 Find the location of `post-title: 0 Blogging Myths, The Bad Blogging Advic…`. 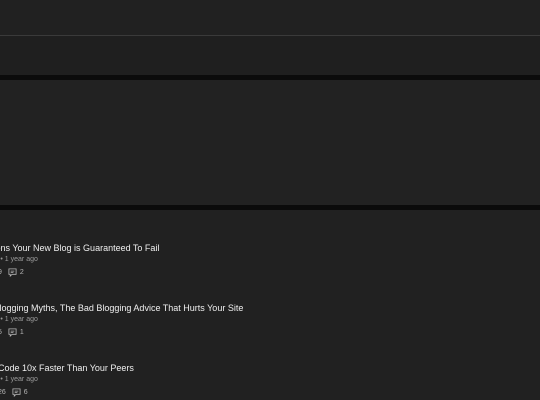

post-title: 0 Blogging Myths, The Bad Blogging Advic… is located at coordinates (270, 308).